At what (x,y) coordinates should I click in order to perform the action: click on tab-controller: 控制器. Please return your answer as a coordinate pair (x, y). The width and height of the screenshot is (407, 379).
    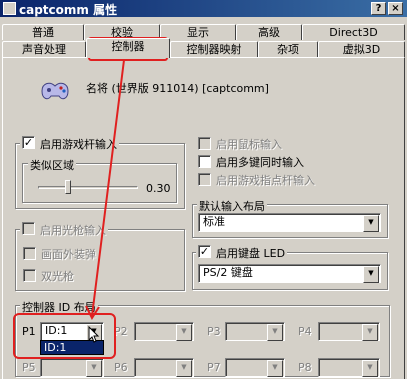
    Looking at the image, I should click on (128, 48).